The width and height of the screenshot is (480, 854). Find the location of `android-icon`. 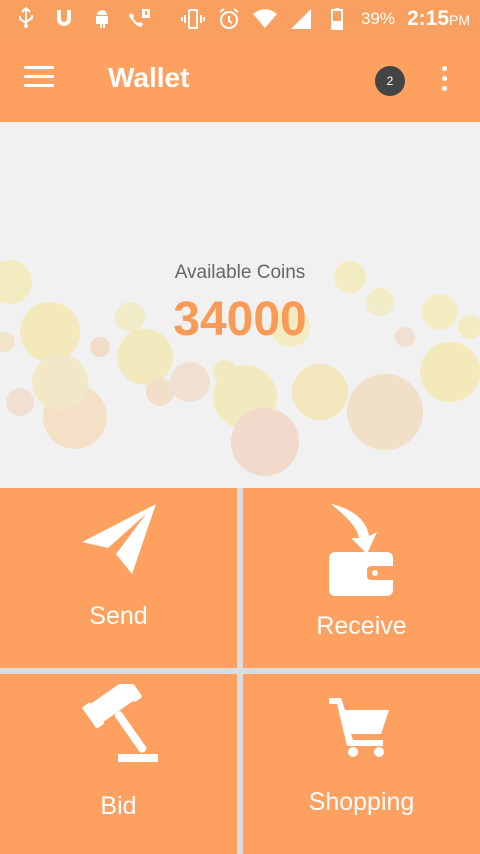

android-icon is located at coordinates (102, 19).